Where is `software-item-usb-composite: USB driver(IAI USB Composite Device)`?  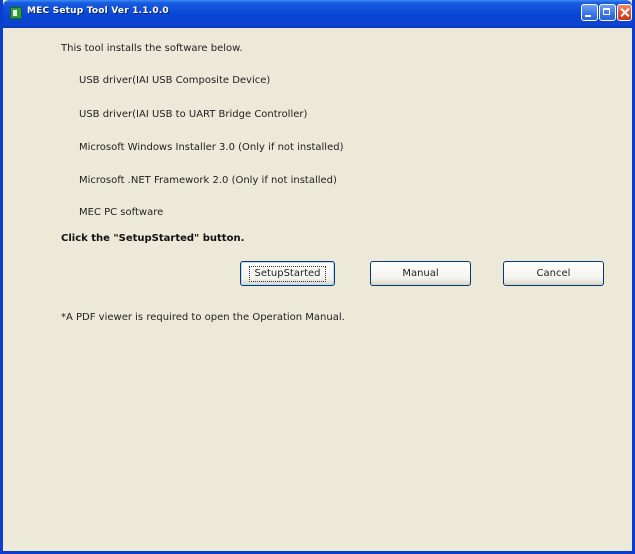 software-item-usb-composite: USB driver(IAI USB Composite Device) is located at coordinates (175, 80).